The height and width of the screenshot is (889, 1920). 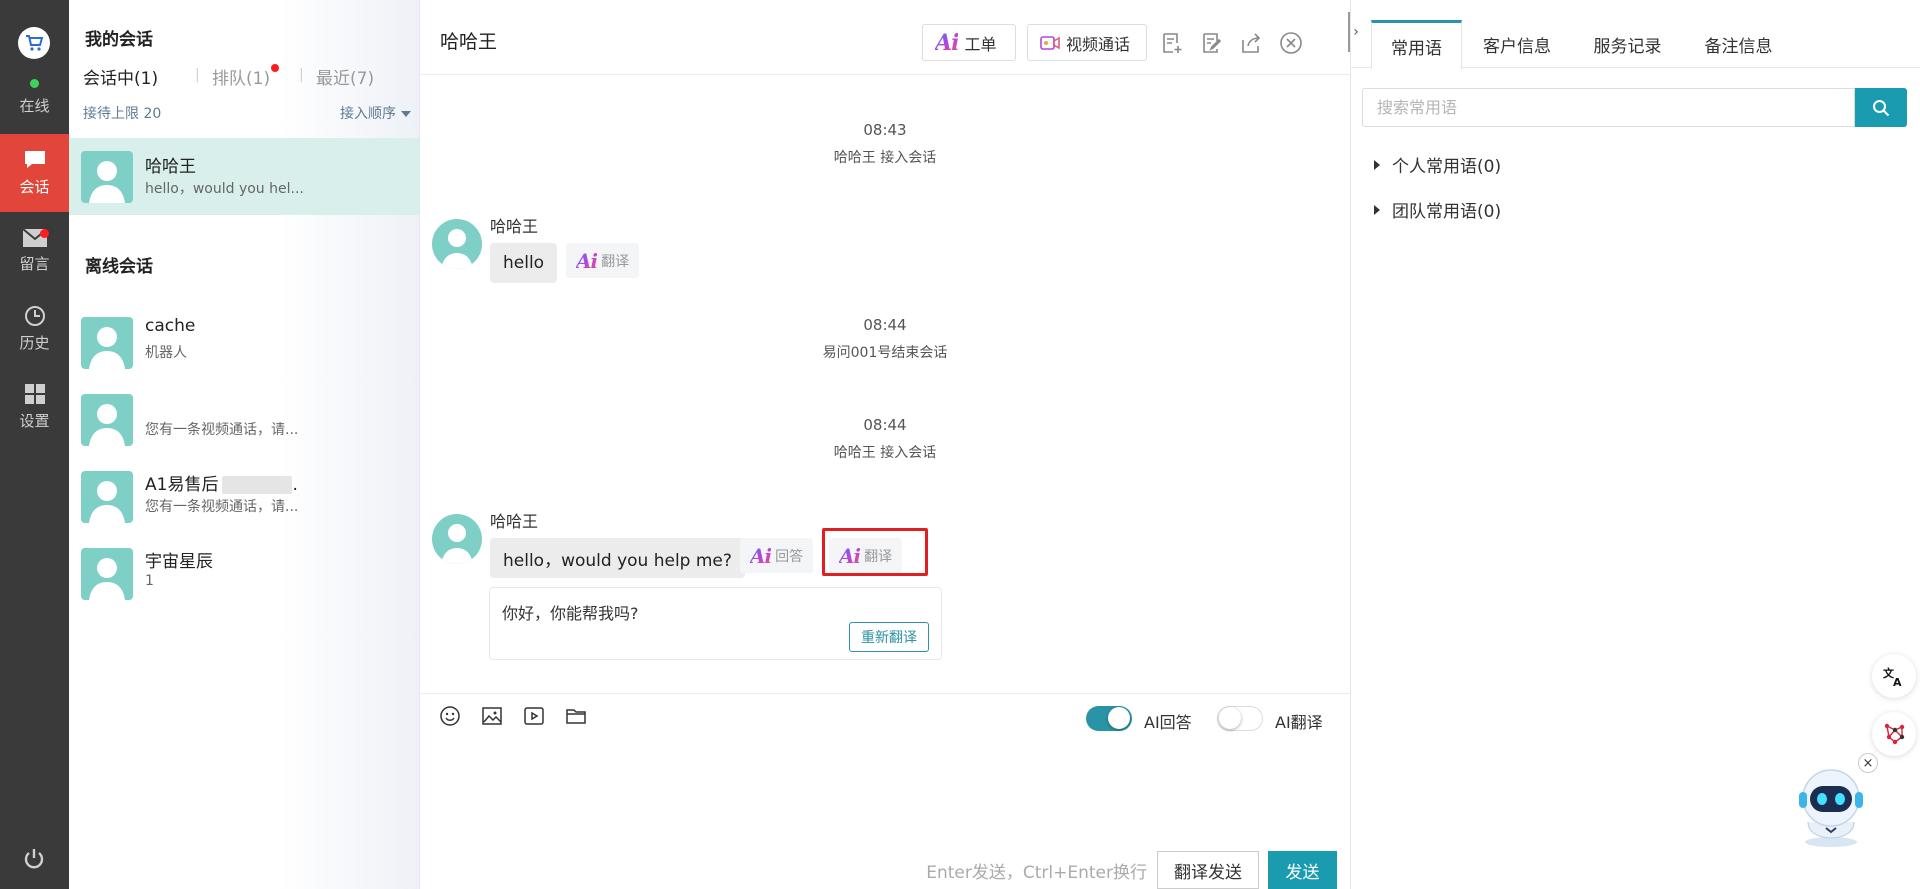 What do you see at coordinates (1172, 43) in the screenshot?
I see `add-note-icon` at bounding box center [1172, 43].